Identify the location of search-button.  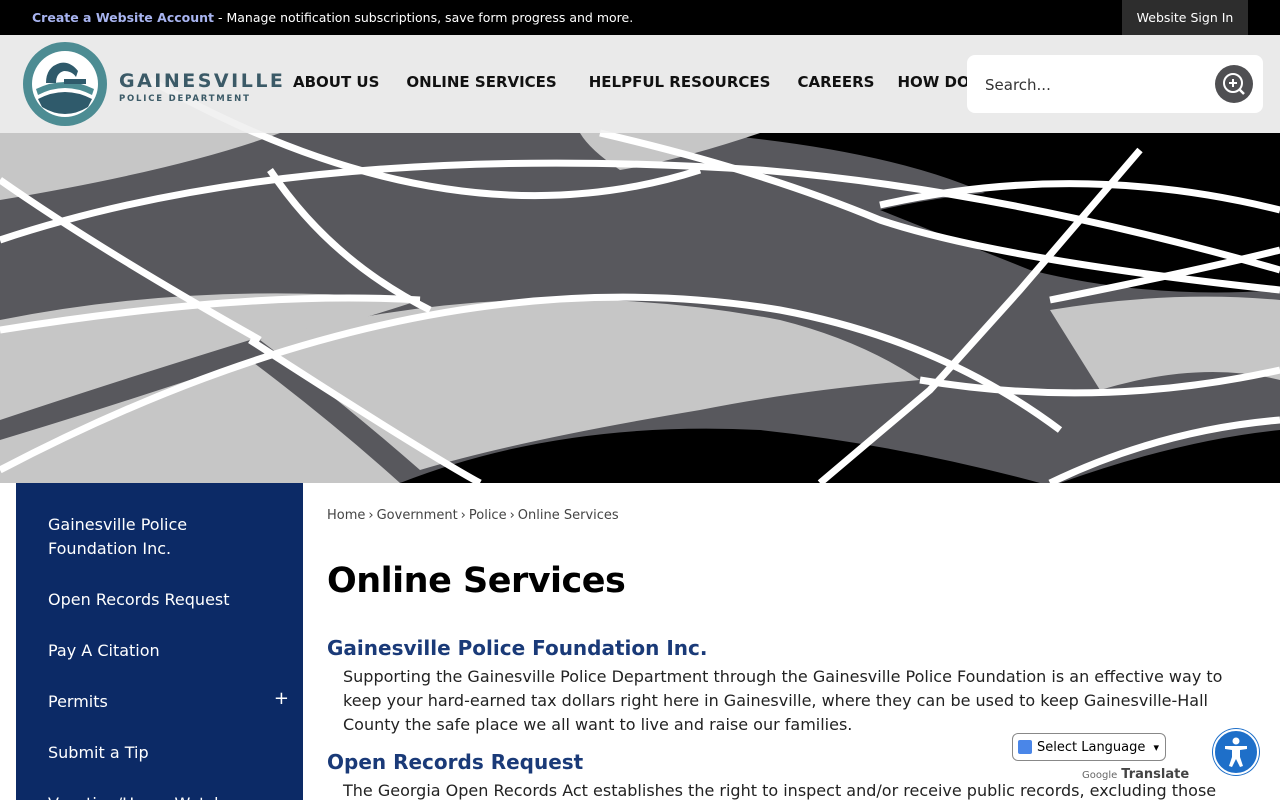
(1234, 84).